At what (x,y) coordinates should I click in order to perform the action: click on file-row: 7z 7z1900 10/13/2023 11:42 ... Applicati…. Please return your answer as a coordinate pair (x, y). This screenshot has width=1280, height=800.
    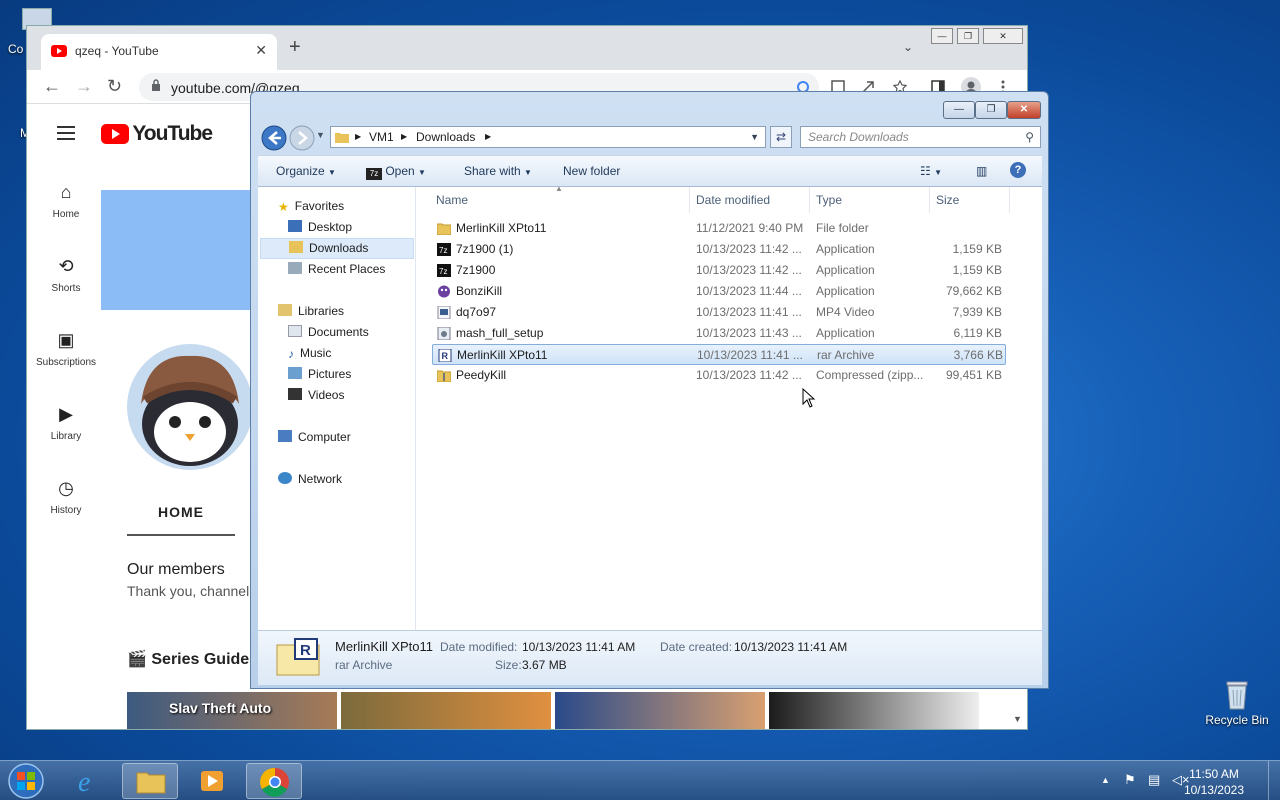
    Looking at the image, I should click on (719, 270).